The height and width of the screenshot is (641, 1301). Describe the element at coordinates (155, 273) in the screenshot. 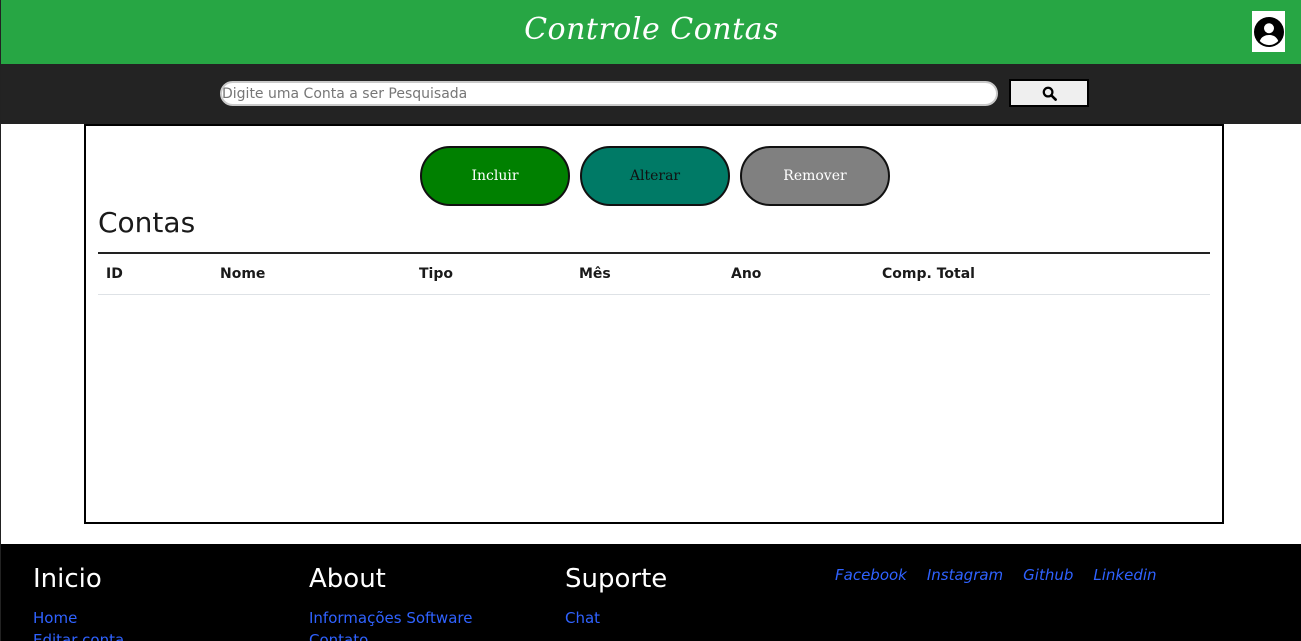

I see `column-header-id: ID` at that location.